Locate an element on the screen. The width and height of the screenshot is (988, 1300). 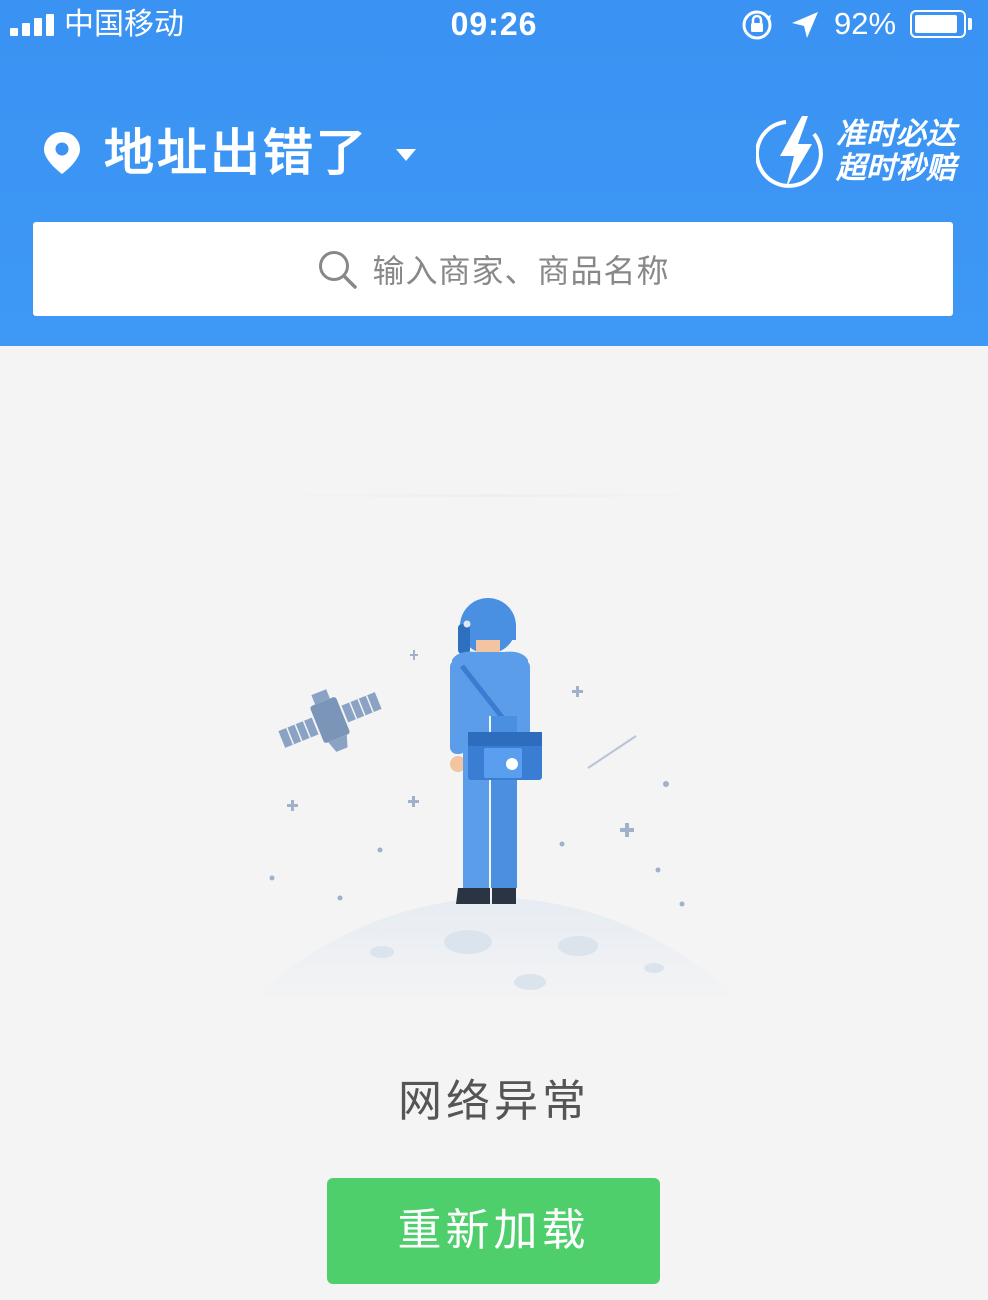
promise-text: 准时必达 超时秒赔 is located at coordinates (896, 152).